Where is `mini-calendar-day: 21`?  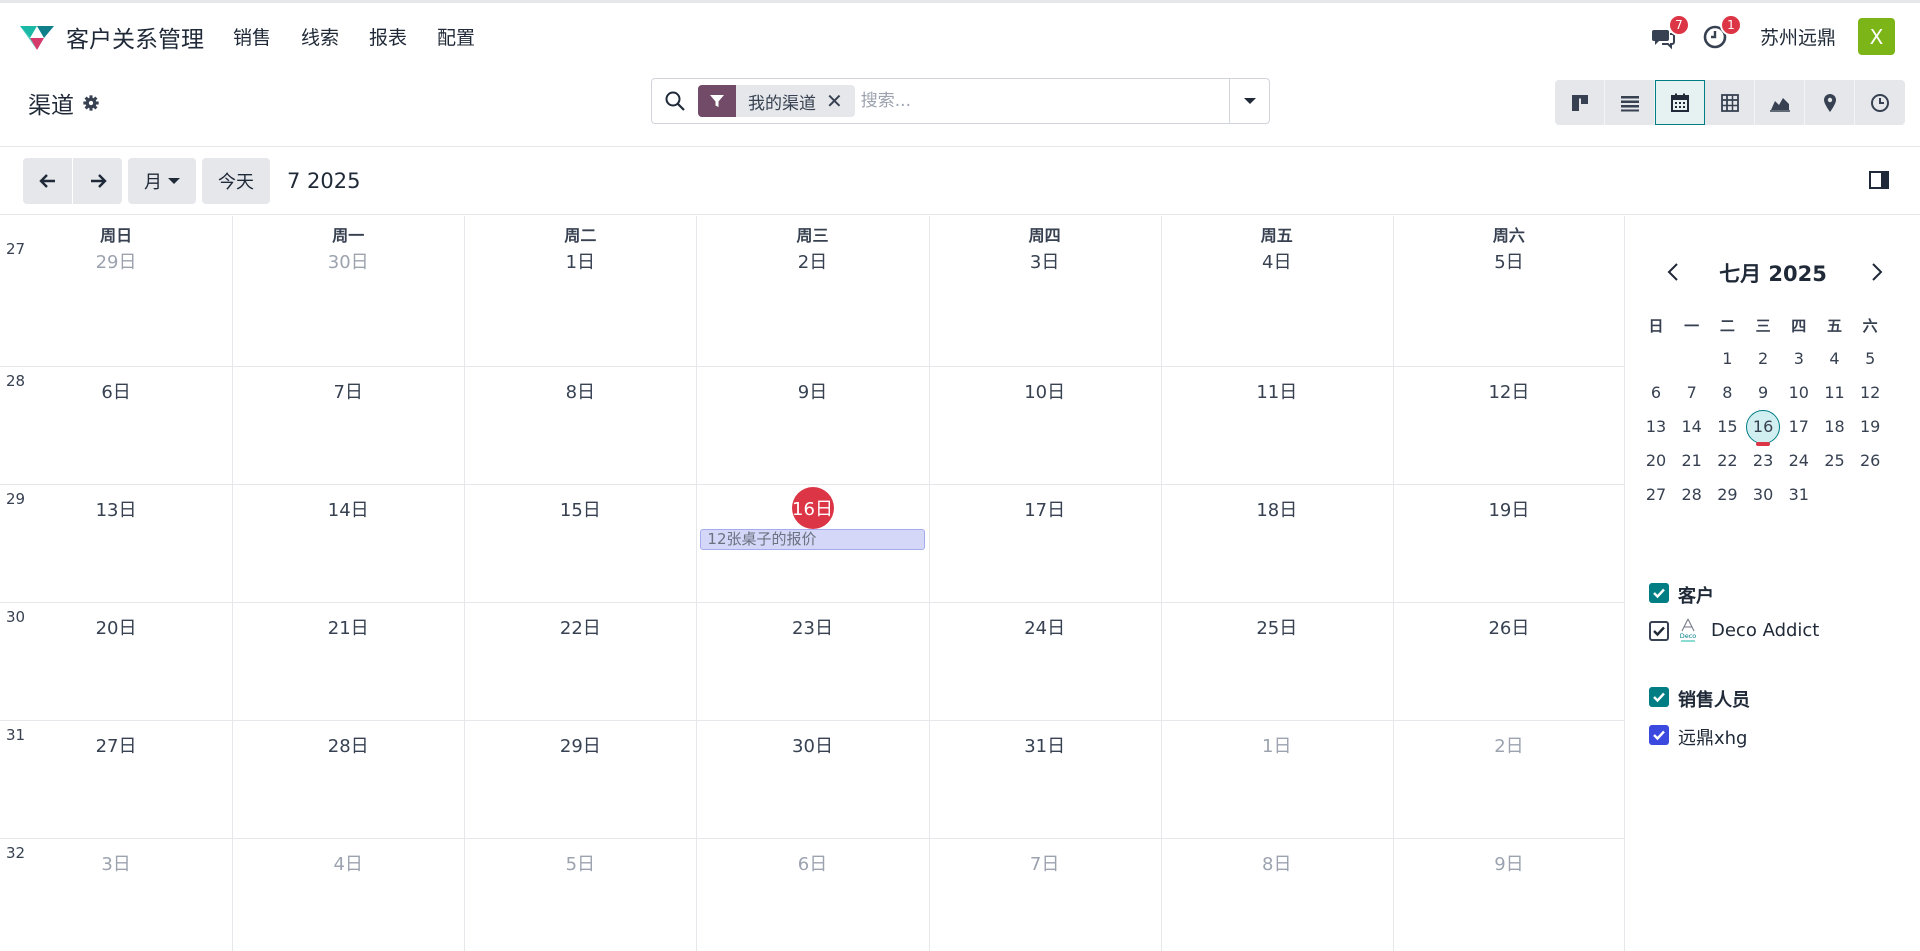
mini-calendar-day: 21 is located at coordinates (1692, 461).